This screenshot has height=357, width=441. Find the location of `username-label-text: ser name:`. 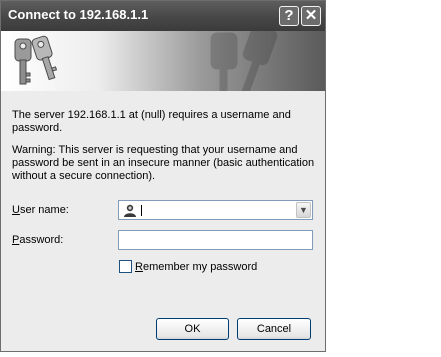

username-label-text: ser name: is located at coordinates (44, 210).